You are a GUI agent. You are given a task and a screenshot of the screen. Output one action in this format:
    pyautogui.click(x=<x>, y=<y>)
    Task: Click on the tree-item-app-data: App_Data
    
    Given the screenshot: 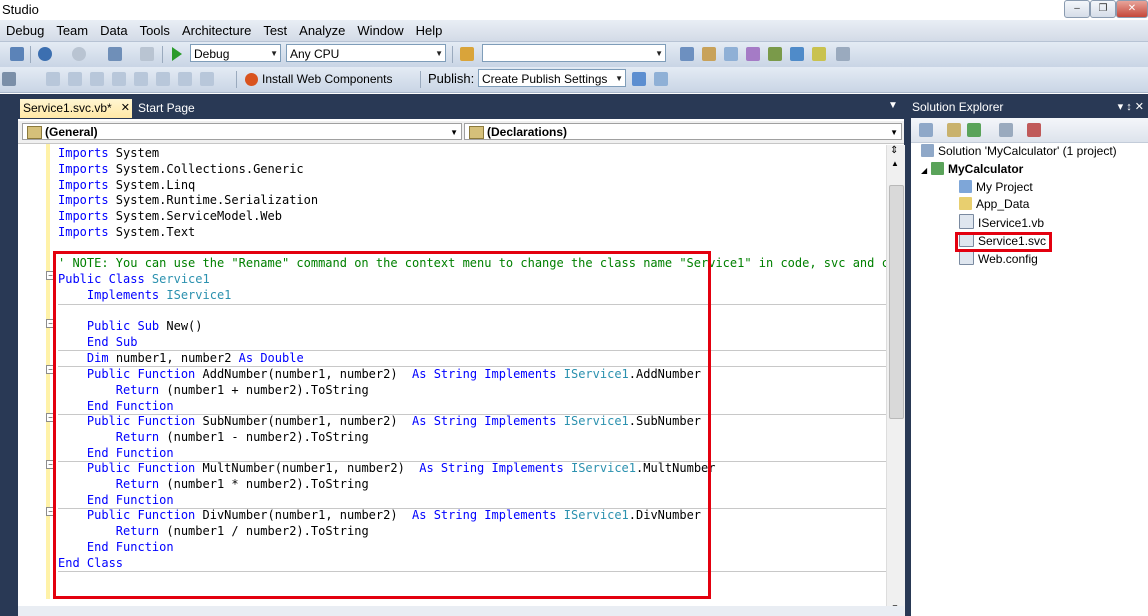 What is the action you would take?
    pyautogui.click(x=994, y=204)
    